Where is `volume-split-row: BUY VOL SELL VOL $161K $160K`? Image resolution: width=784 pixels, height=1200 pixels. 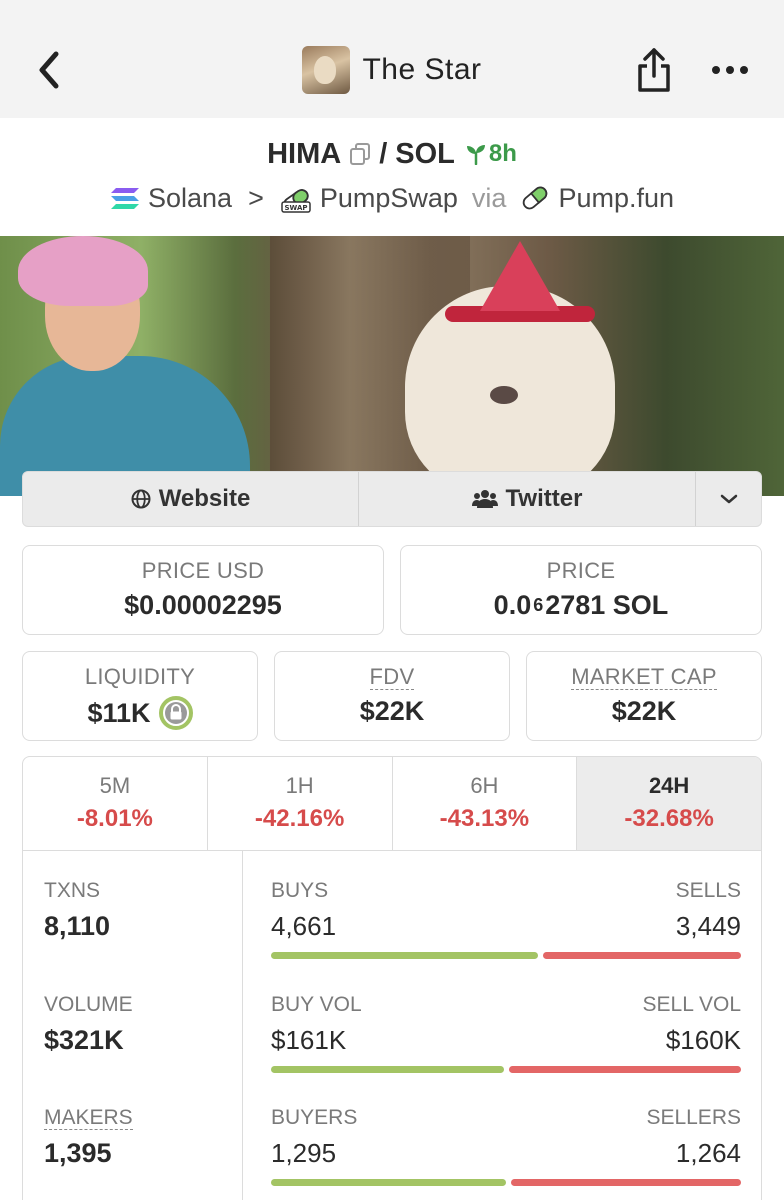
volume-split-row: BUY VOL SELL VOL $161K $160K is located at coordinates (506, 1043).